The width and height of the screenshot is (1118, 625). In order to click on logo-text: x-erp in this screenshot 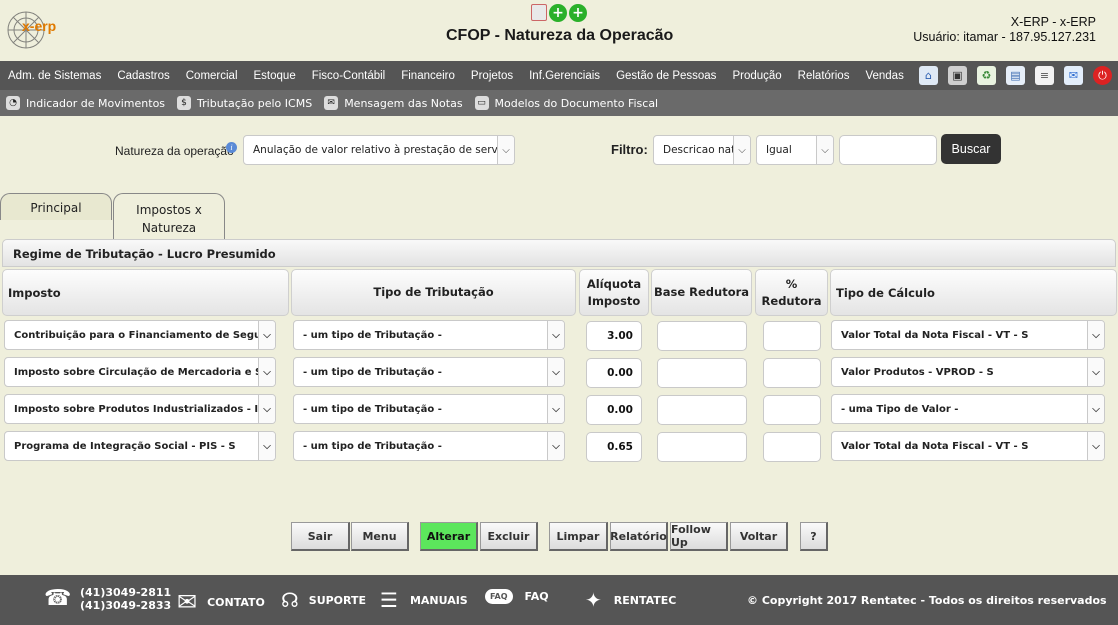, I will do `click(39, 26)`.